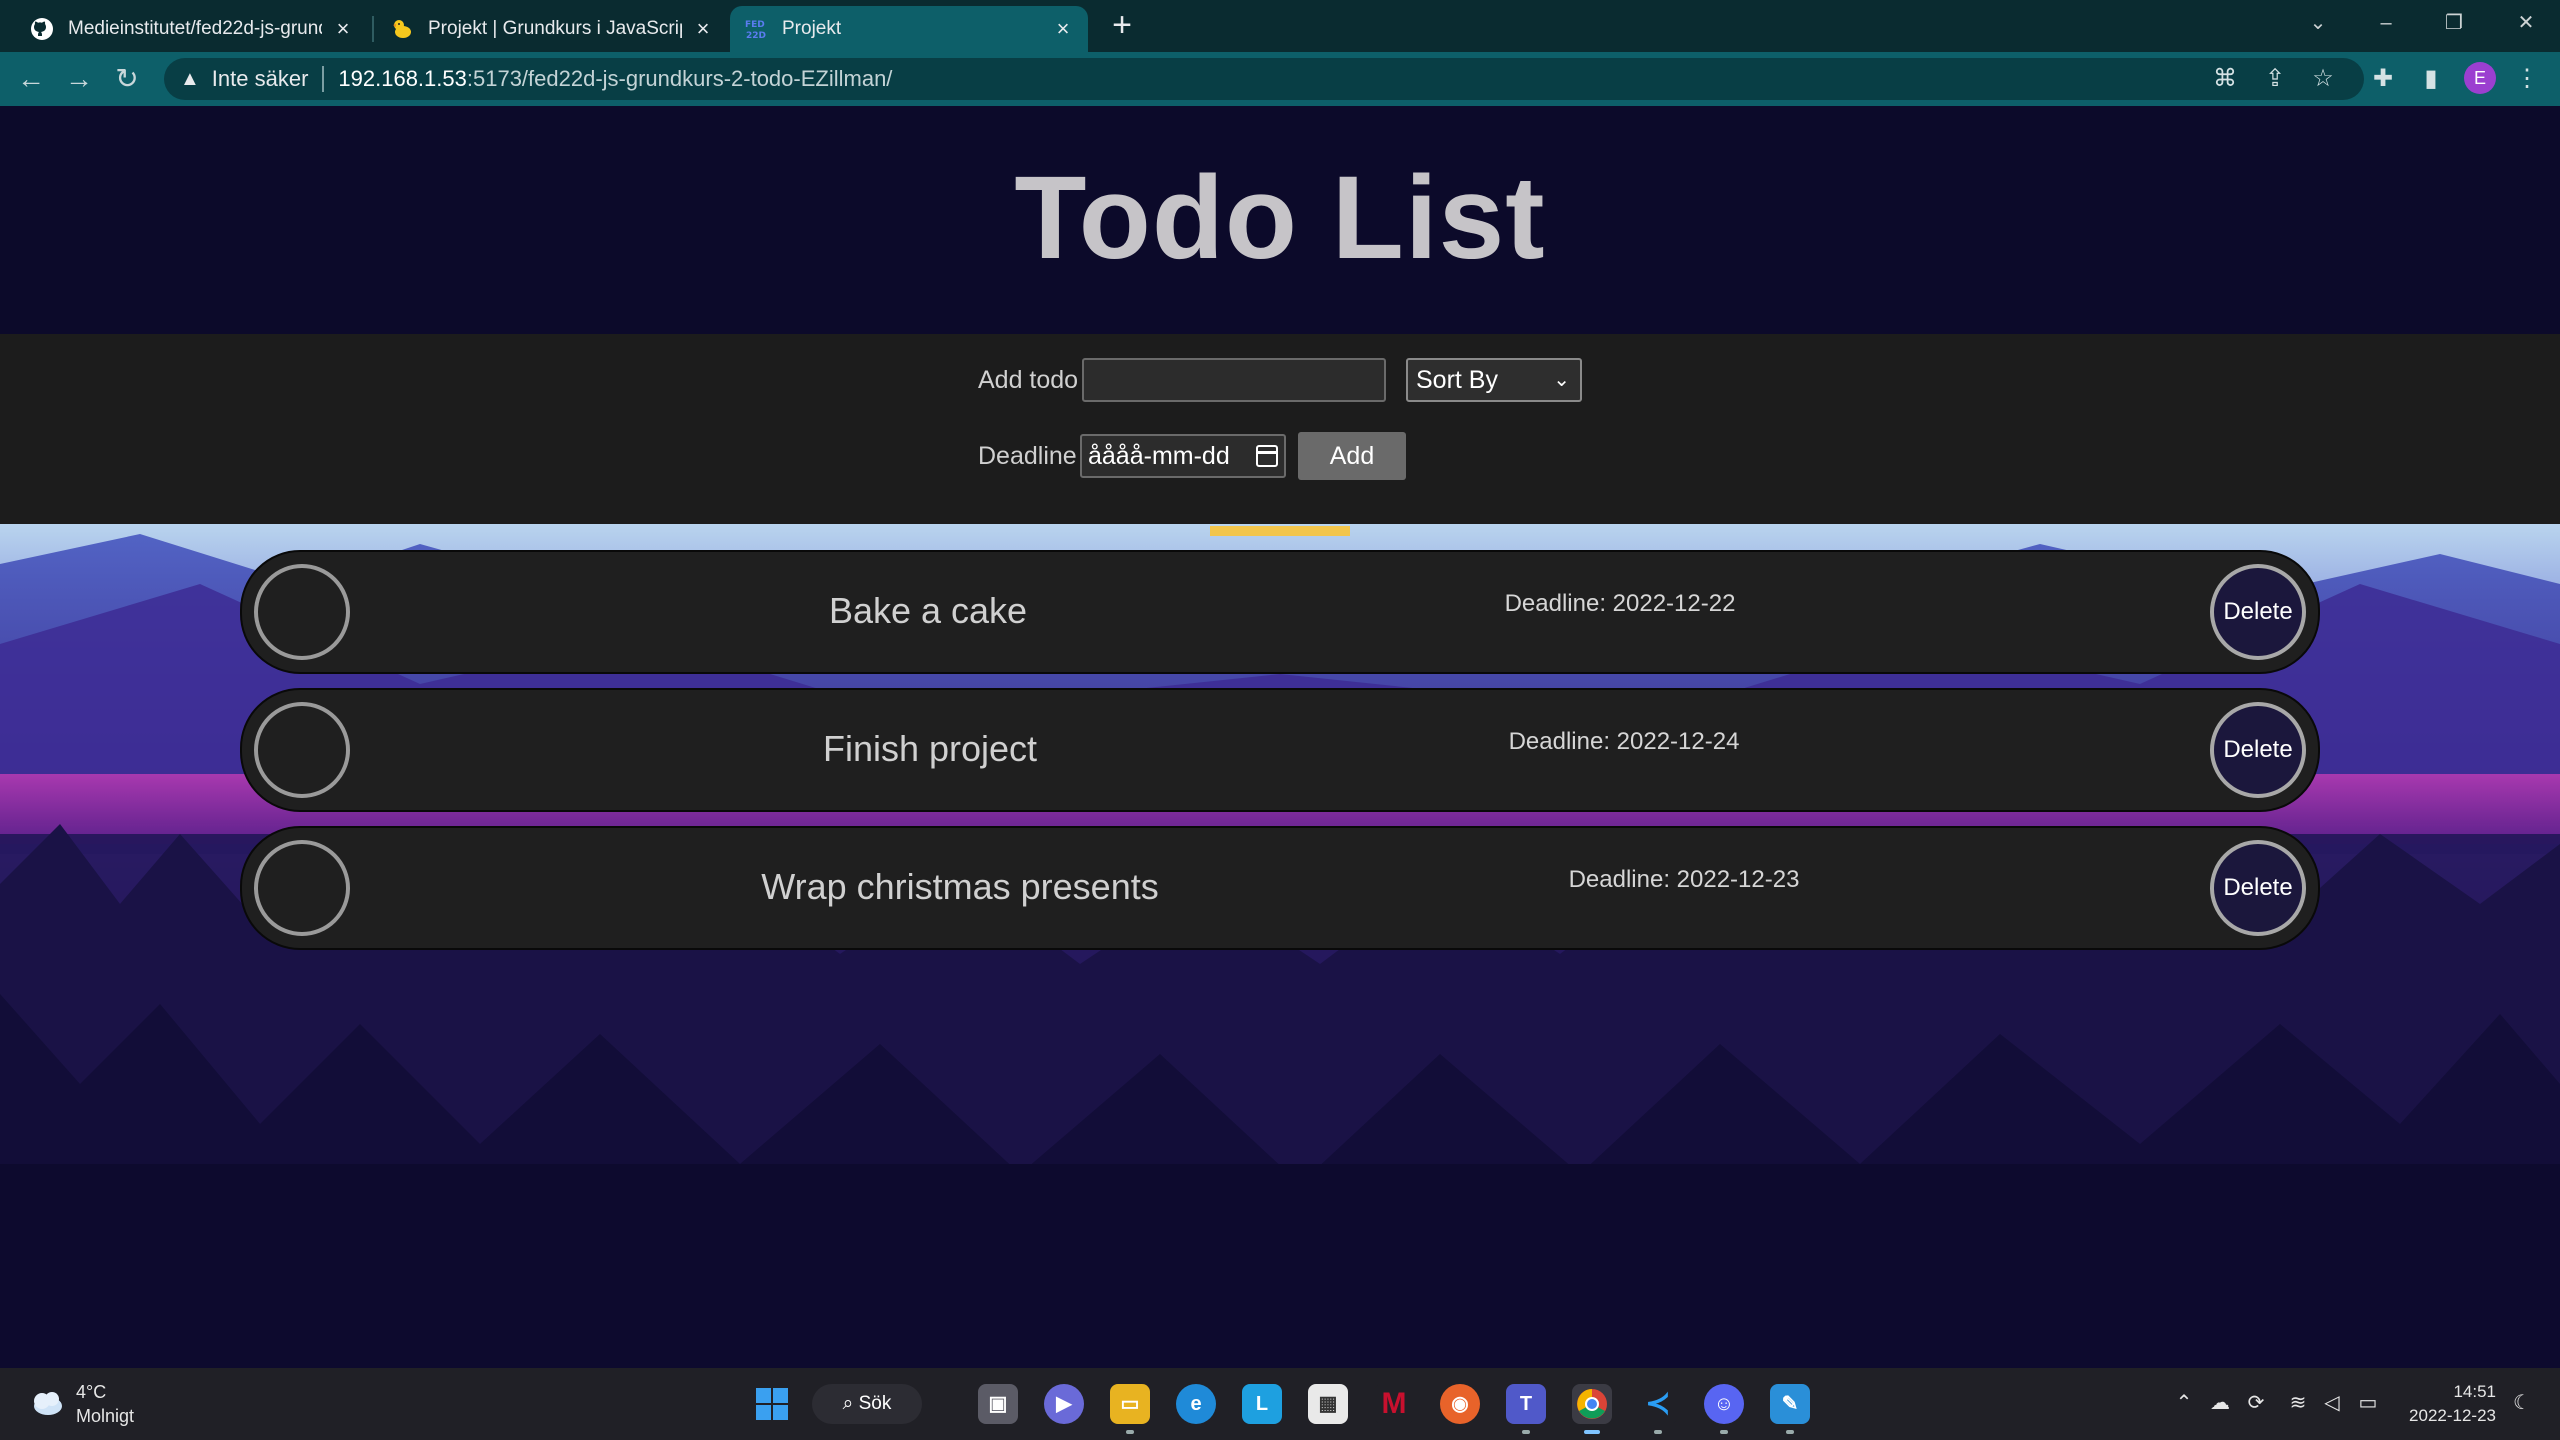  Describe the element at coordinates (756, 36) in the screenshot. I see `svg-text: 22D` at that location.